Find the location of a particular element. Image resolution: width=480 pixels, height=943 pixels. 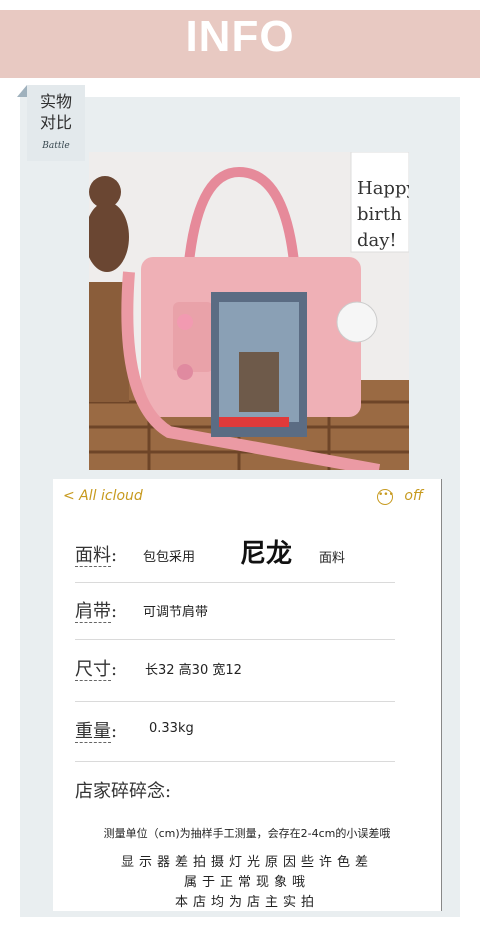

svg-text: birth is located at coordinates (379, 214).